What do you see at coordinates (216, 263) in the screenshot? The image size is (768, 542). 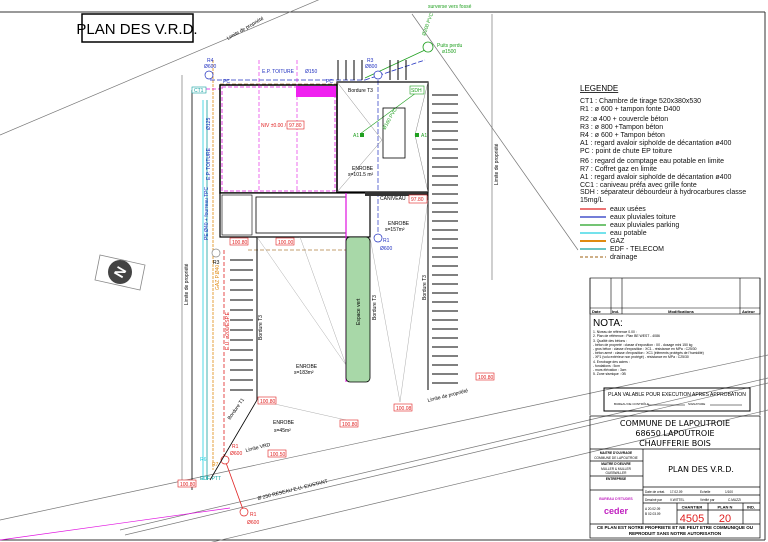 I see `r3-label: R3` at bounding box center [216, 263].